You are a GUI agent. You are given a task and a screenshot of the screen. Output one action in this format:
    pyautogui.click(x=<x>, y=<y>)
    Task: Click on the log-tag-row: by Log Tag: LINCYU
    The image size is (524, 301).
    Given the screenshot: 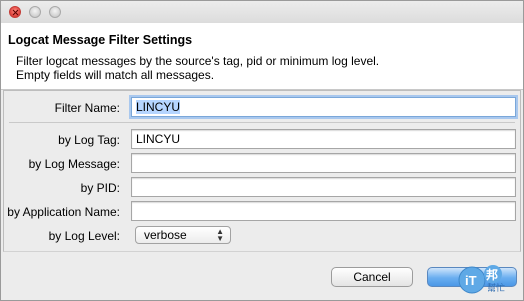 What is the action you would take?
    pyautogui.click(x=262, y=140)
    